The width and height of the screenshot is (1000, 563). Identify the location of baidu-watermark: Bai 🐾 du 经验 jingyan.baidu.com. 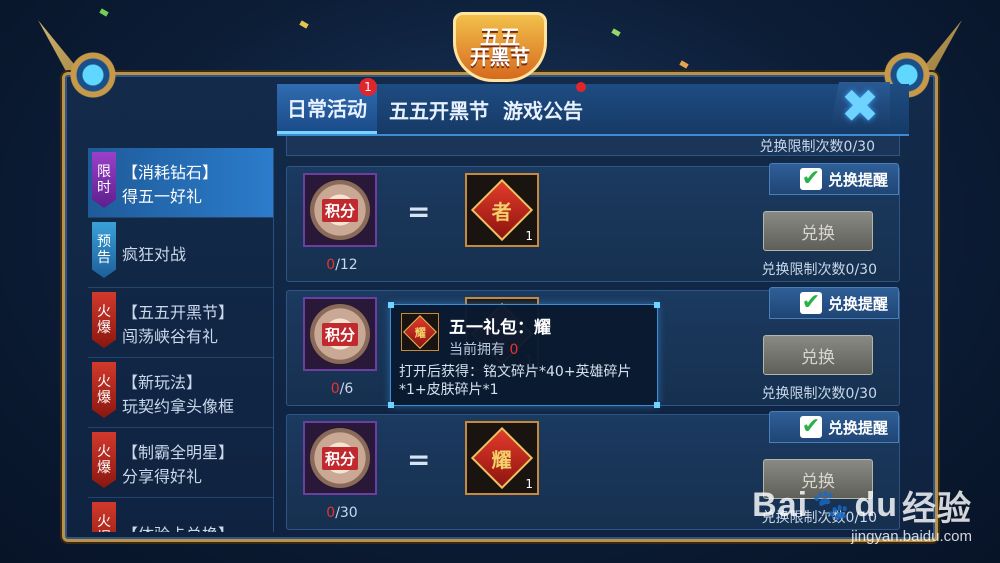
(862, 513).